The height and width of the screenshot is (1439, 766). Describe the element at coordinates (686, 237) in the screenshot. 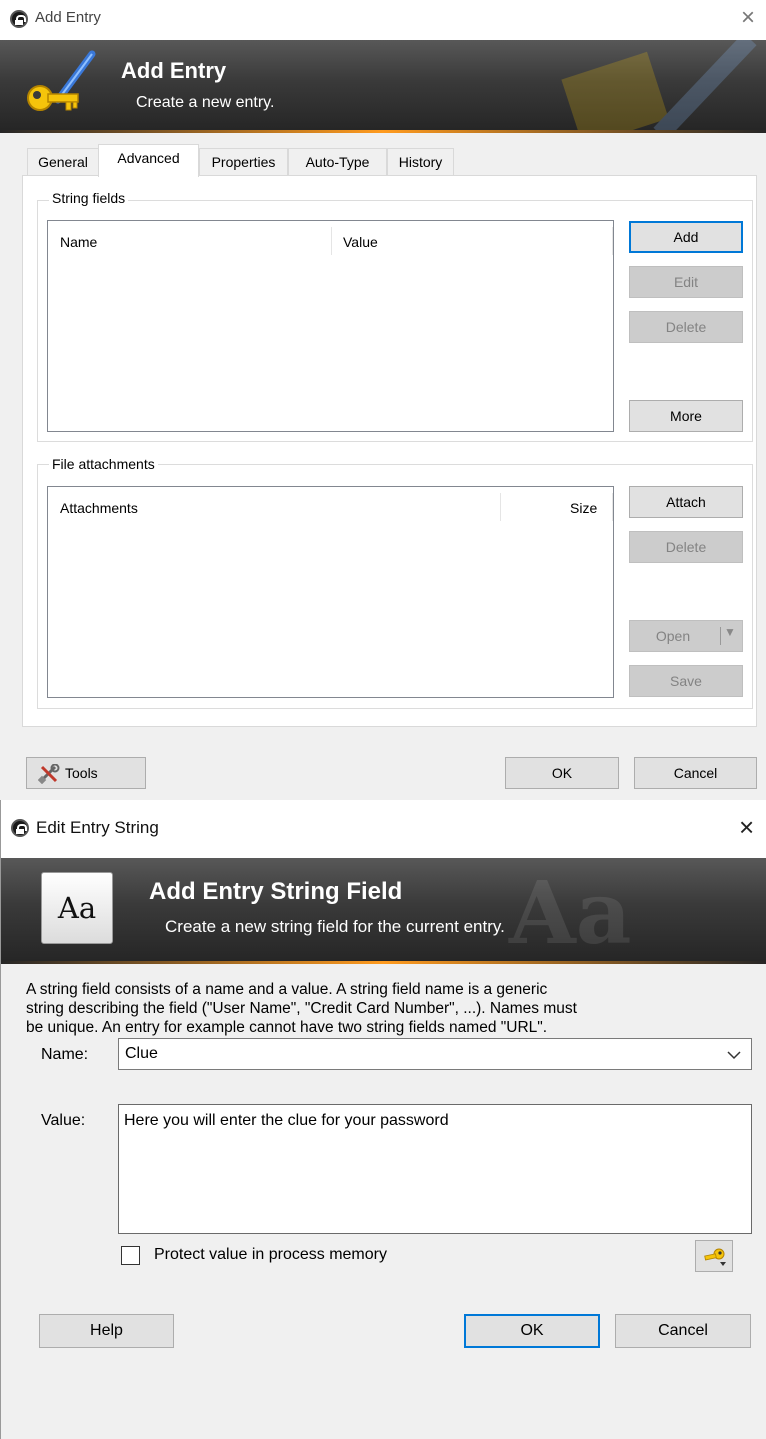

I see `add-string-button: Add` at that location.